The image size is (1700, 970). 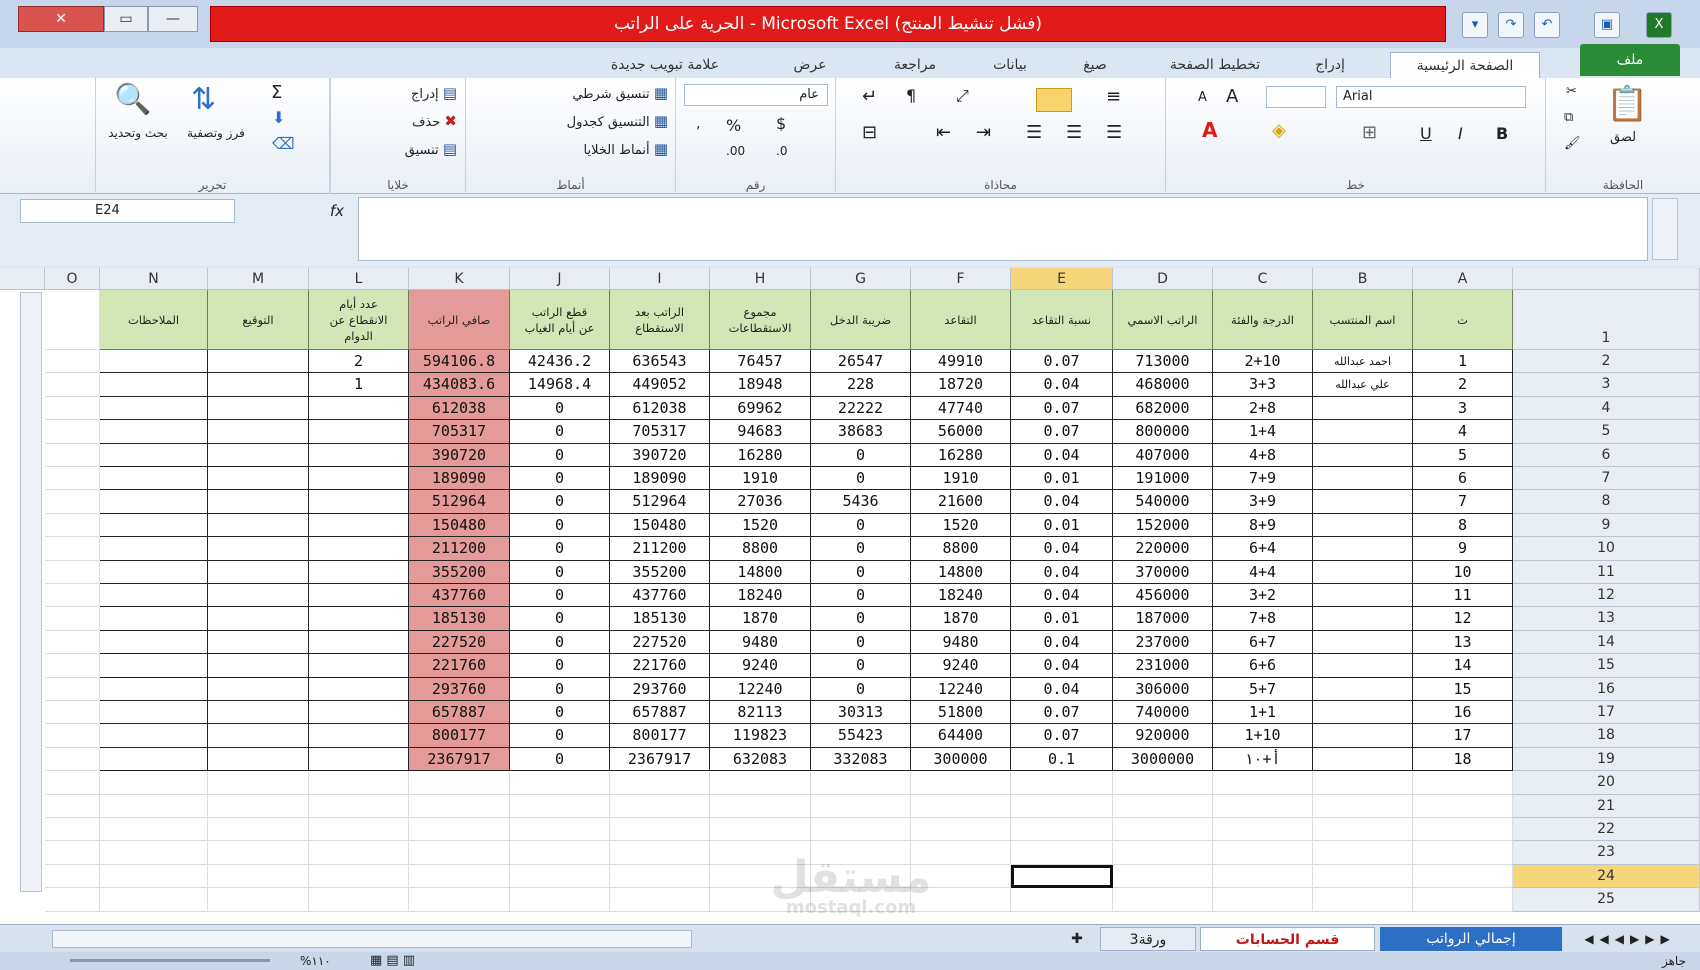 What do you see at coordinates (1263, 549) in the screenshot?
I see `cell-c: 6+4` at bounding box center [1263, 549].